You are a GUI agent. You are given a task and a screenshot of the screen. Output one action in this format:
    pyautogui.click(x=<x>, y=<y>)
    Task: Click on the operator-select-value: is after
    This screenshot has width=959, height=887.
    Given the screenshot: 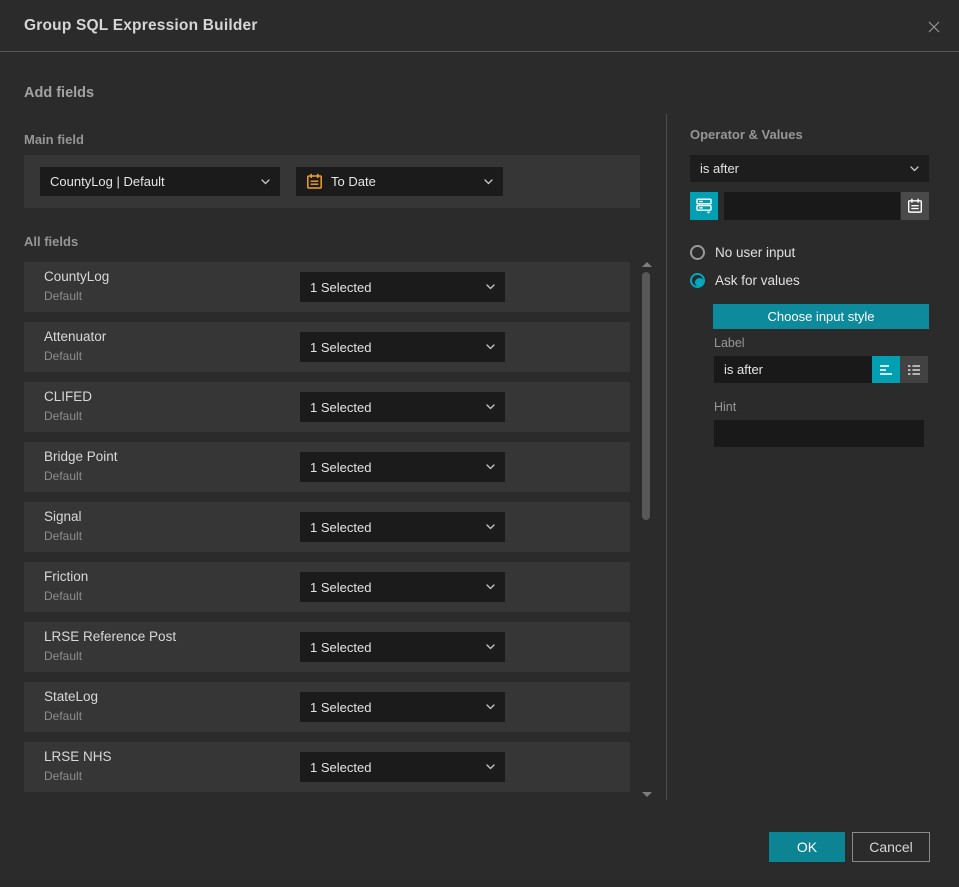 What is the action you would take?
    pyautogui.click(x=720, y=168)
    